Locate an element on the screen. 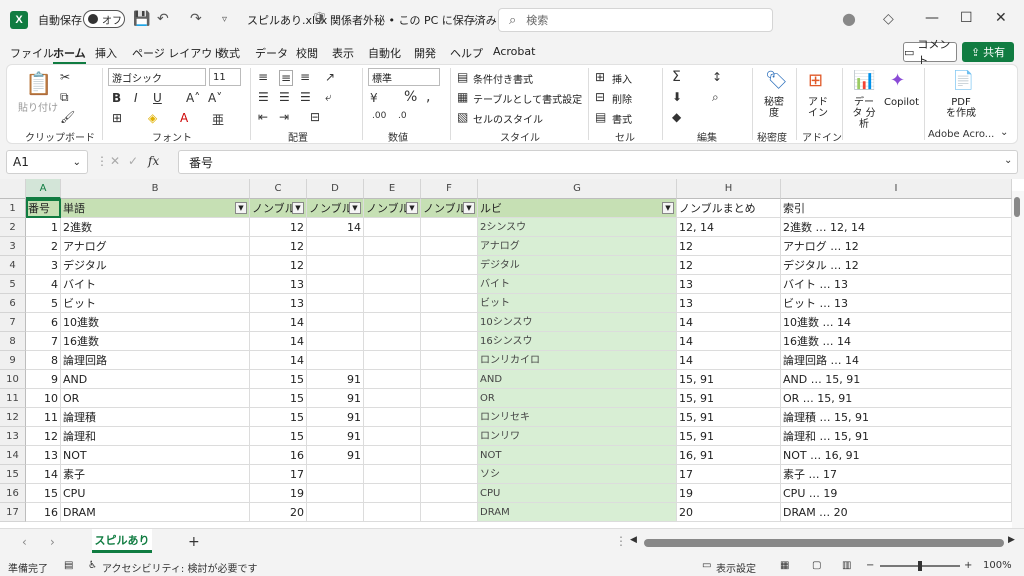  format-as-table-button: テーブルとして書式設定 is located at coordinates (527, 98).